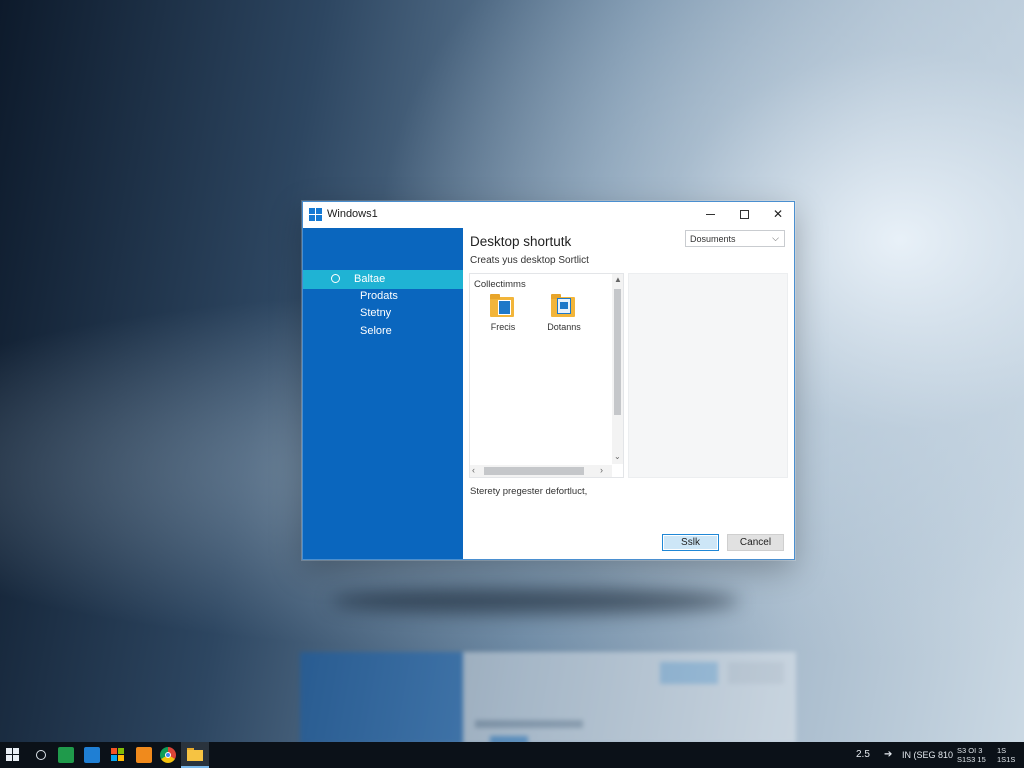  I want to click on sidebar-item-selore: Selore, so click(383, 331).